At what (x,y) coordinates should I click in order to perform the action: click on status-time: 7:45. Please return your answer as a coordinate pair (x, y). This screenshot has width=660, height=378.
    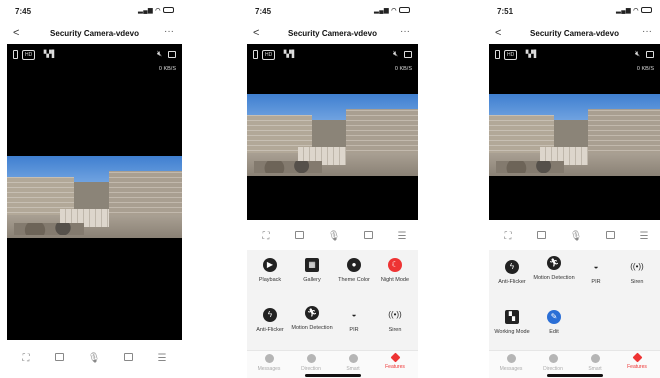
    Looking at the image, I should click on (263, 11).